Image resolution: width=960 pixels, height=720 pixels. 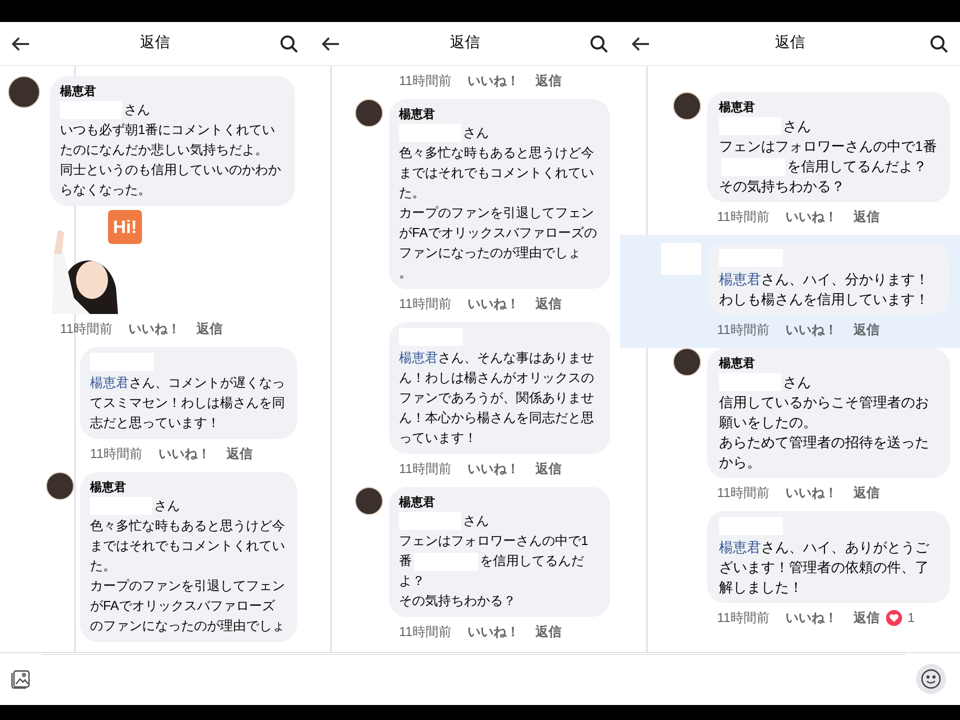 I want to click on smiley-icon, so click(x=931, y=679).